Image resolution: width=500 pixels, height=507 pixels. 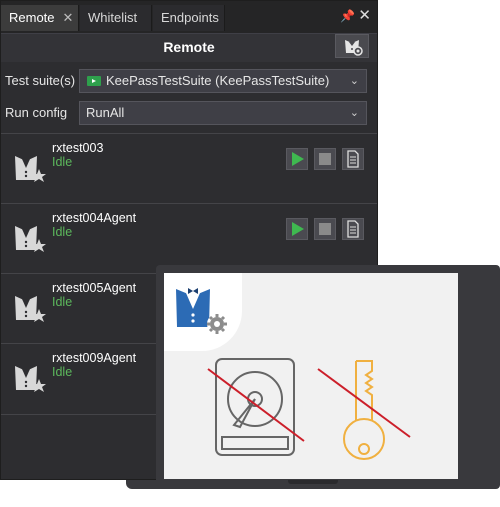 I want to click on agent-name: rxtest004Agent, so click(x=94, y=218).